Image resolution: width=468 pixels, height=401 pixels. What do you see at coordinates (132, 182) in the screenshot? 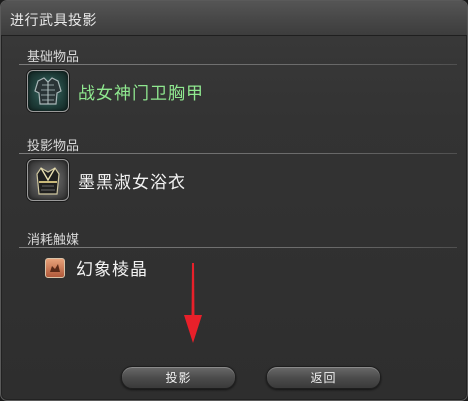
I see `projection-item-name: 墨黑淑女浴衣` at bounding box center [132, 182].